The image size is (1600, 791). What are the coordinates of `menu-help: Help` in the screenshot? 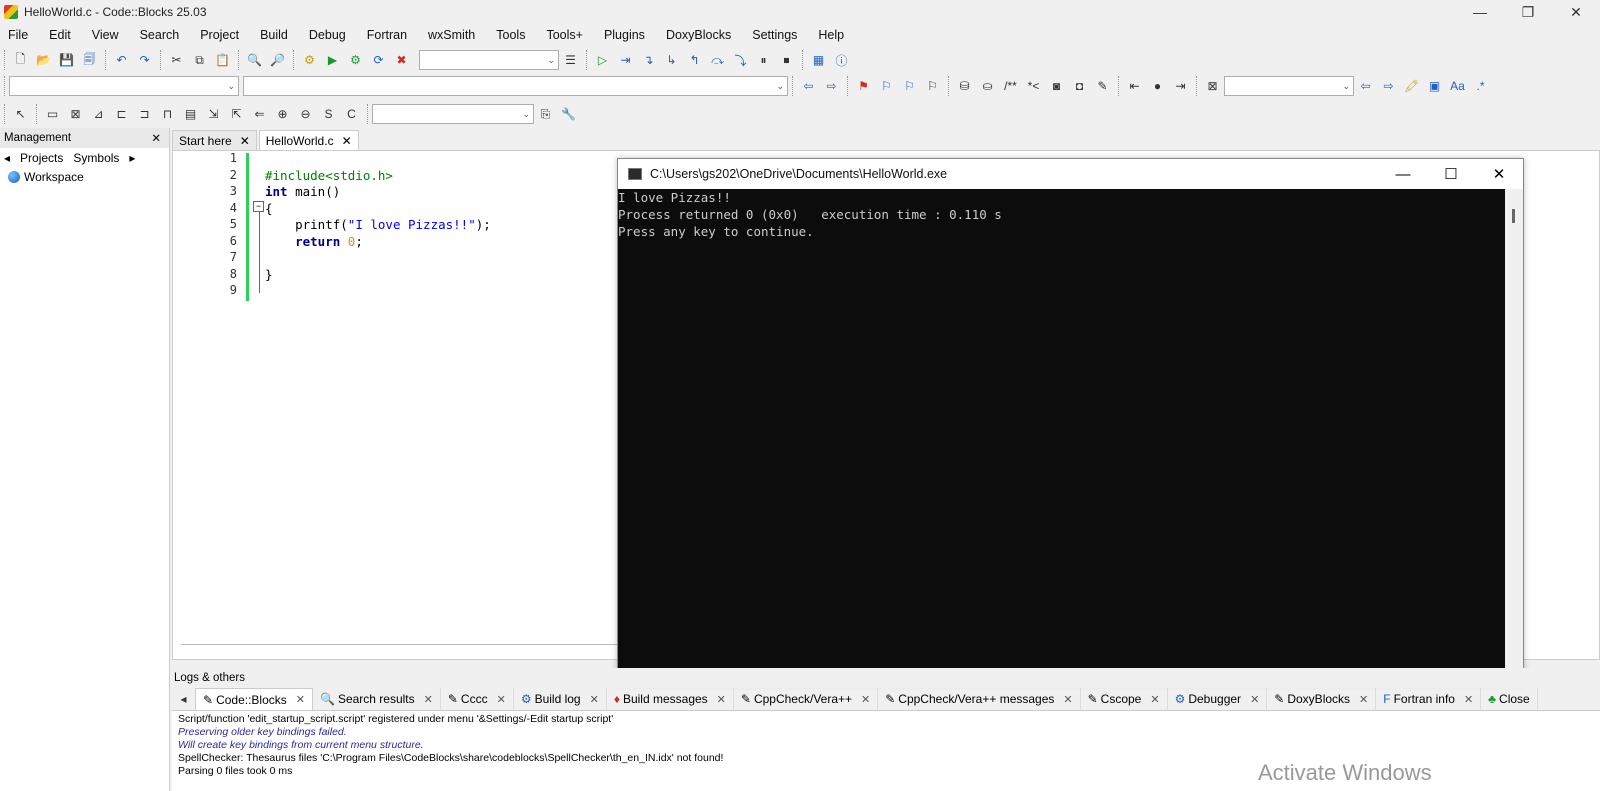 It's located at (836, 35).